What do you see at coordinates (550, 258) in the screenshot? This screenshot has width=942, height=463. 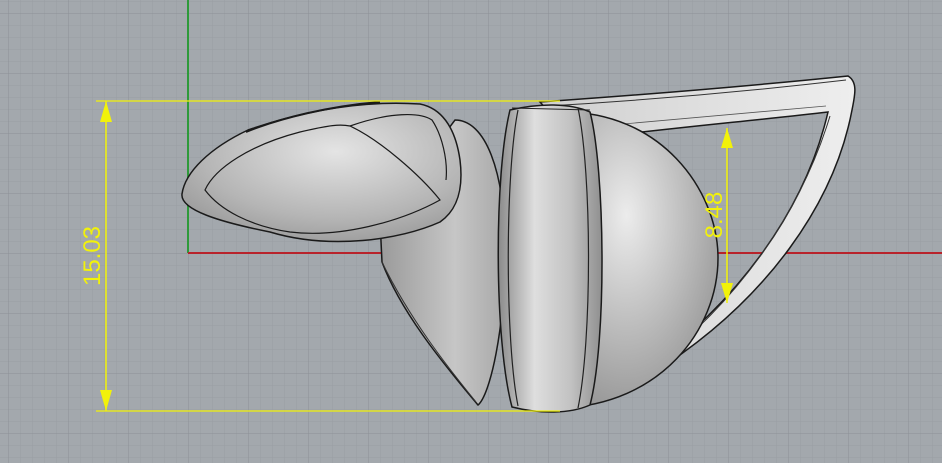 I see `center-band` at bounding box center [550, 258].